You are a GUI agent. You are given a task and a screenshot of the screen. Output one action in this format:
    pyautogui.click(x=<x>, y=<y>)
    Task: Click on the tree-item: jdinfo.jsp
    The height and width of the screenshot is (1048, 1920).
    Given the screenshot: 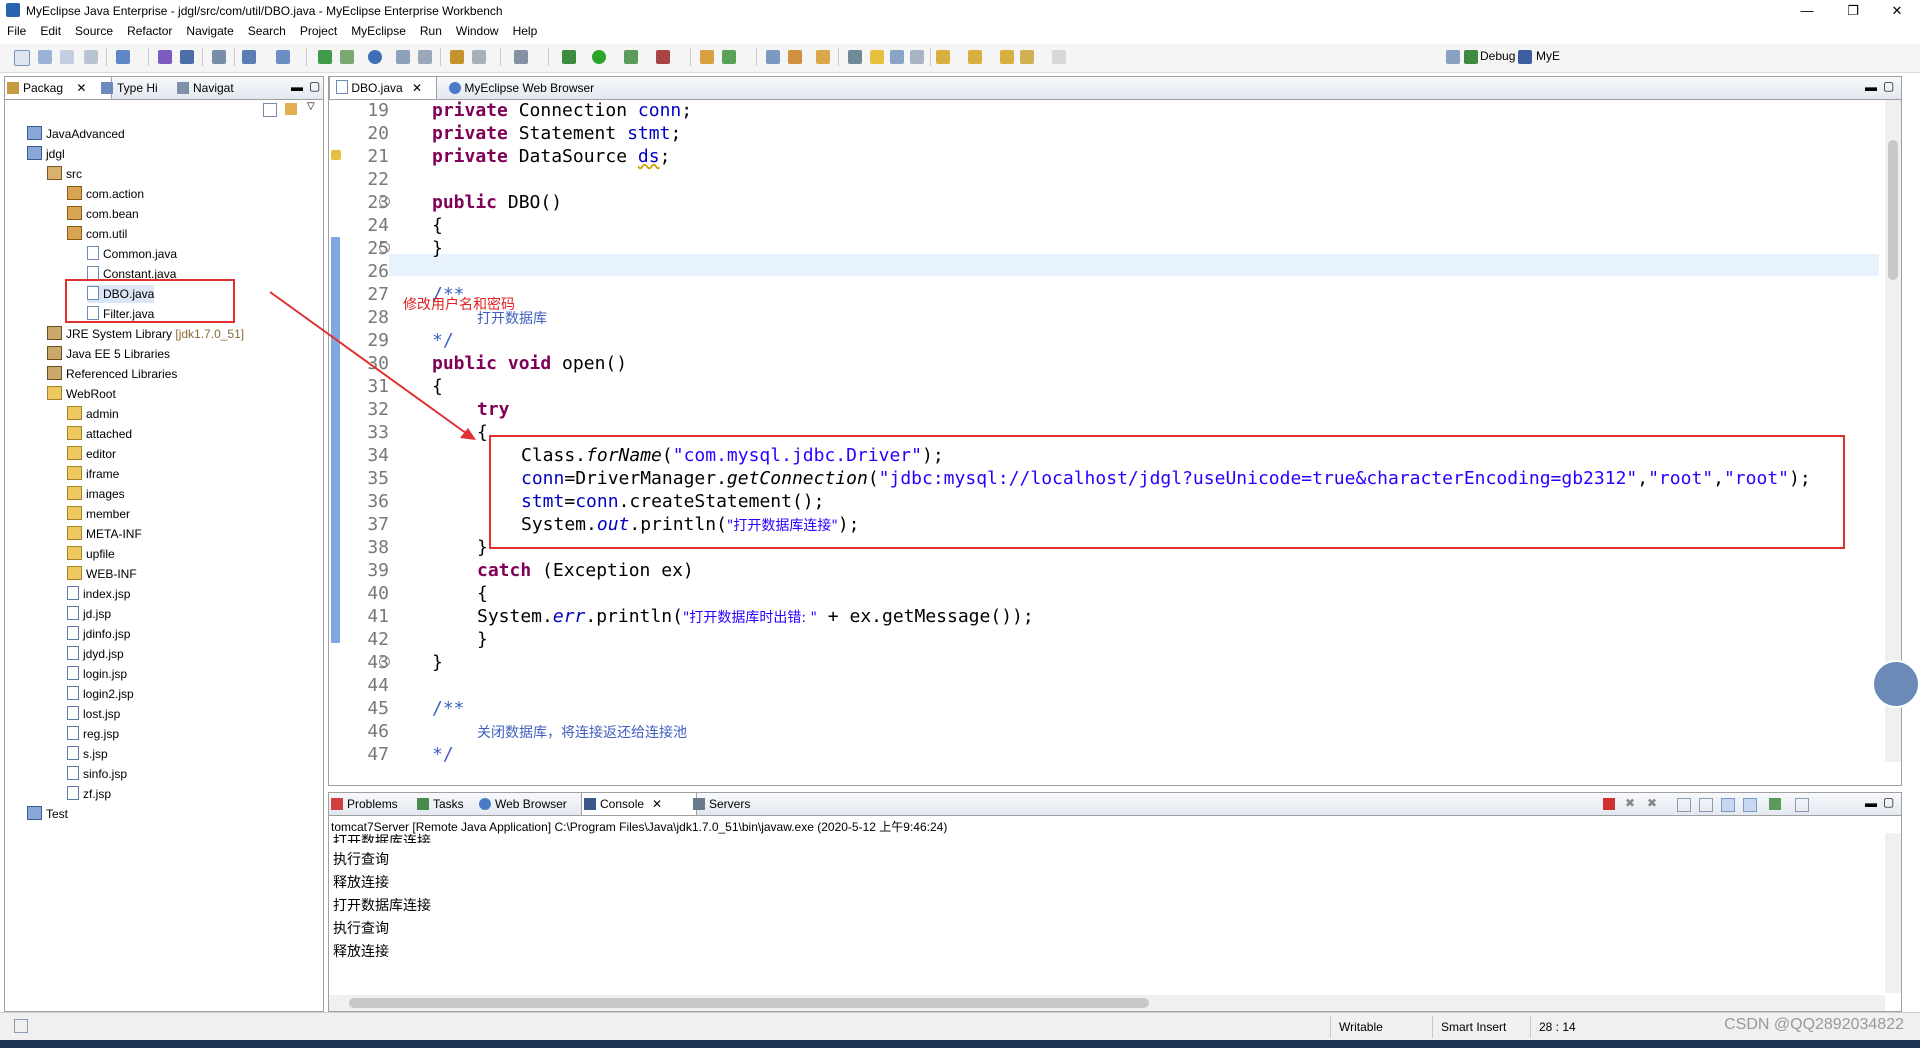 What is the action you would take?
    pyautogui.click(x=98, y=634)
    